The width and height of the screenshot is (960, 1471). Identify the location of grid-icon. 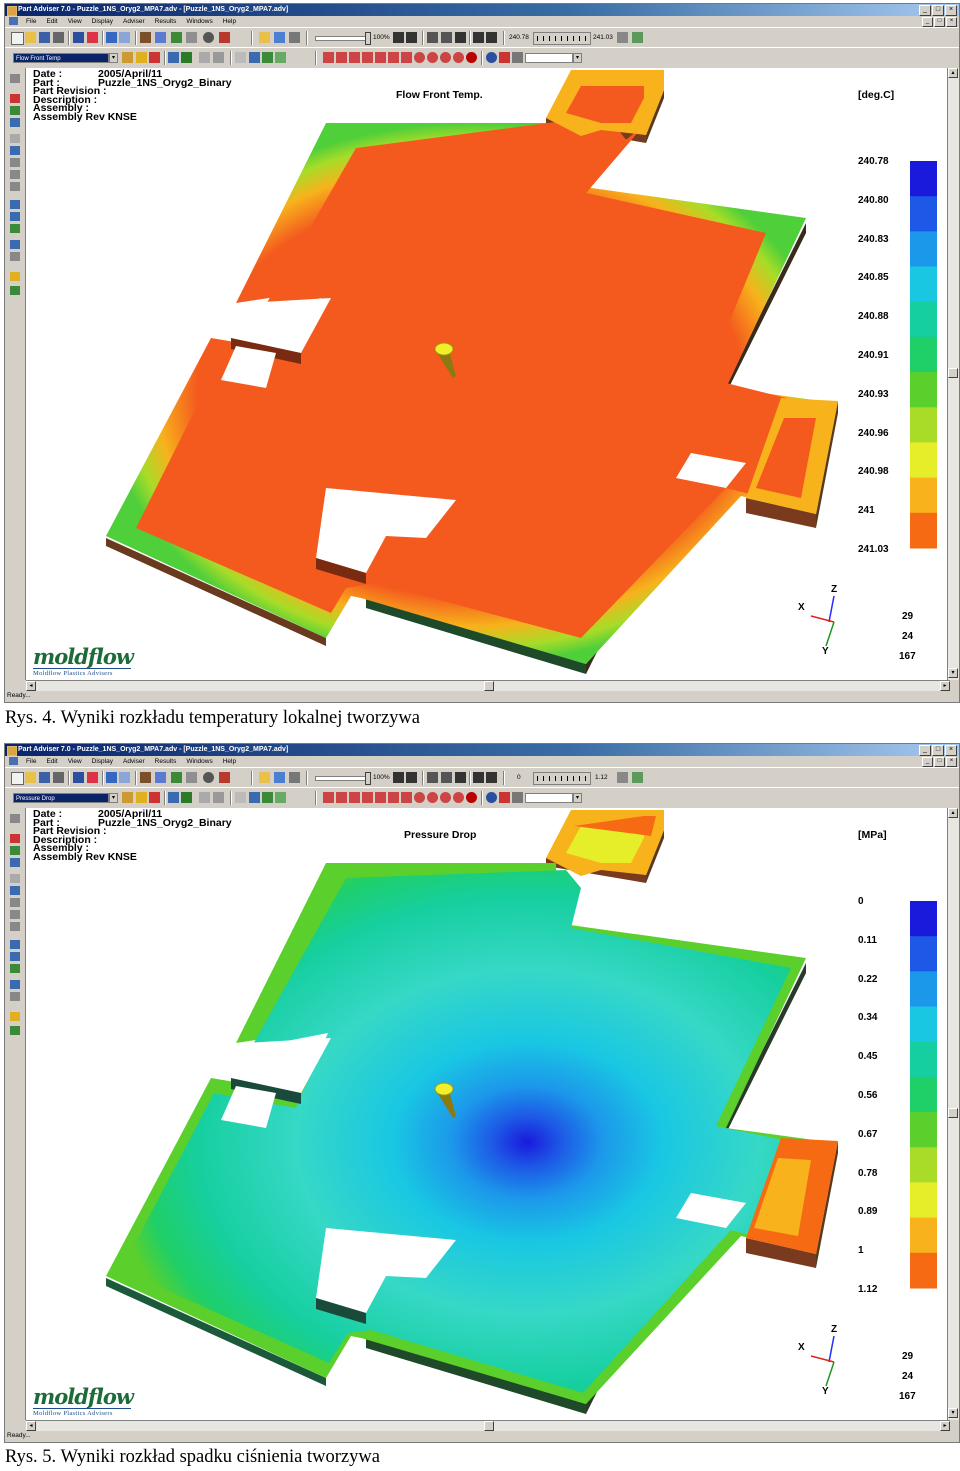
(173, 797).